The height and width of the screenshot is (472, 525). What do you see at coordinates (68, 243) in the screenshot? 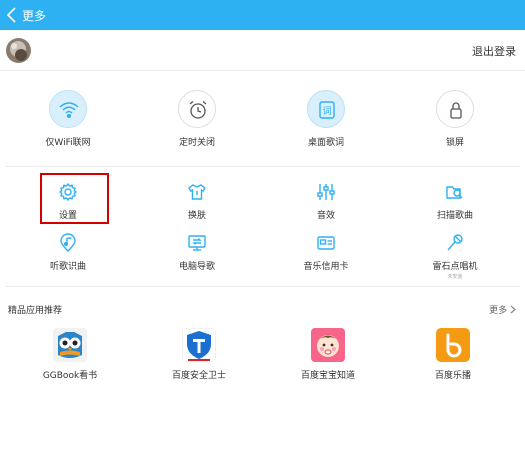
I see `music-recognition-icon` at bounding box center [68, 243].